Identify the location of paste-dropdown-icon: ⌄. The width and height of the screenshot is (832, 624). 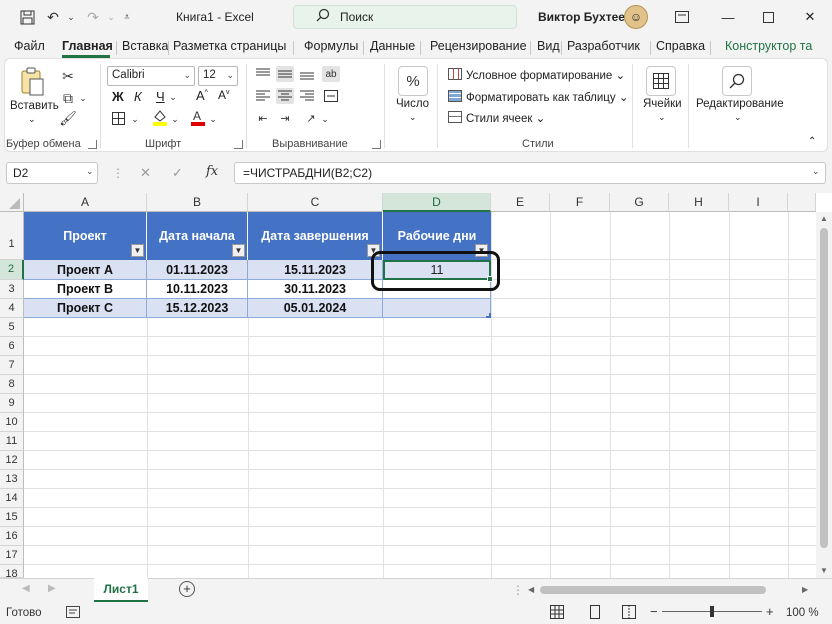
(32, 119).